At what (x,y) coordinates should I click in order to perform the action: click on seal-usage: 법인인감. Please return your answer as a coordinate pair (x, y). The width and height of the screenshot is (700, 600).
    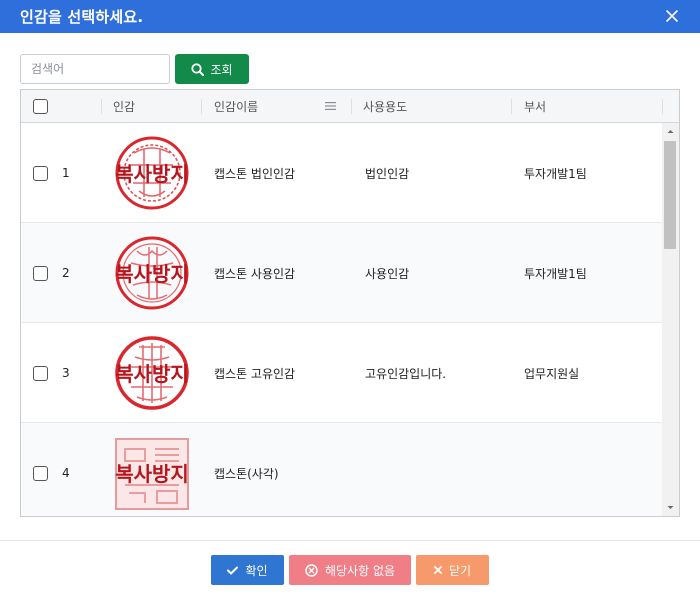
    Looking at the image, I should click on (387, 173).